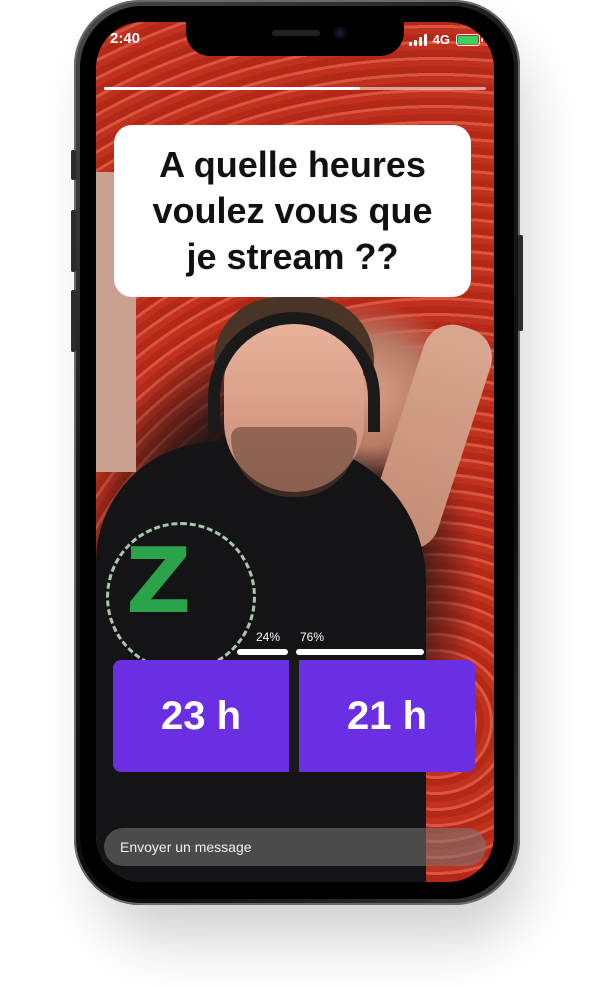 This screenshot has width=594, height=987. What do you see at coordinates (186, 847) in the screenshot?
I see `message-placeholder: Envoyer un message` at bounding box center [186, 847].